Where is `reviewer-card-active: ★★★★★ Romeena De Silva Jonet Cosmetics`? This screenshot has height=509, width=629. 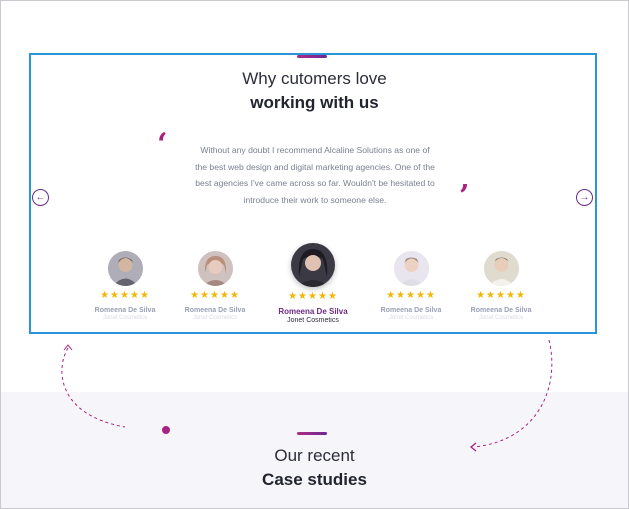 reviewer-card-active: ★★★★★ Romeena De Silva Jonet Cosmetics is located at coordinates (313, 283).